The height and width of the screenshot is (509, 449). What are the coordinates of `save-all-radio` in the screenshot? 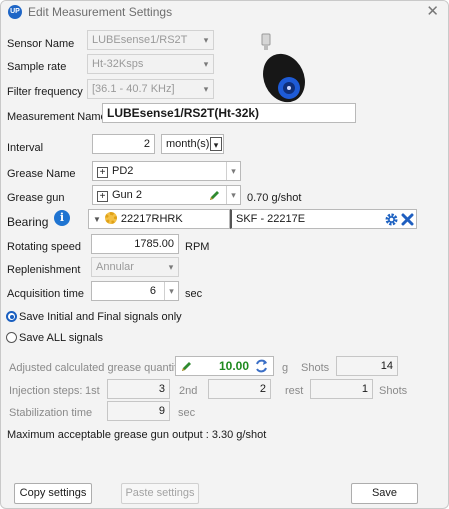 It's located at (11, 337).